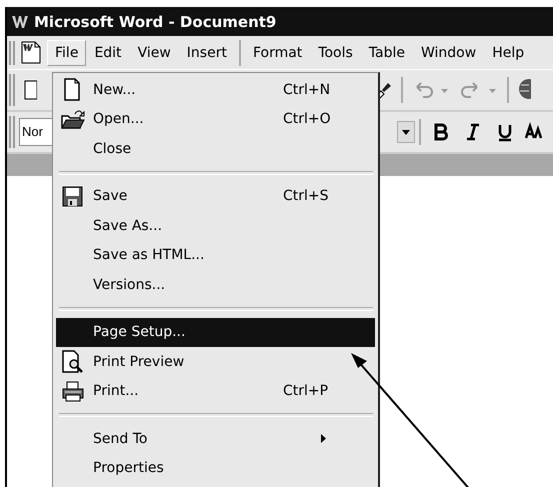 This screenshot has height=487, width=553. Describe the element at coordinates (305, 391) in the screenshot. I see `shortcut-label: Ctrl+P` at that location.